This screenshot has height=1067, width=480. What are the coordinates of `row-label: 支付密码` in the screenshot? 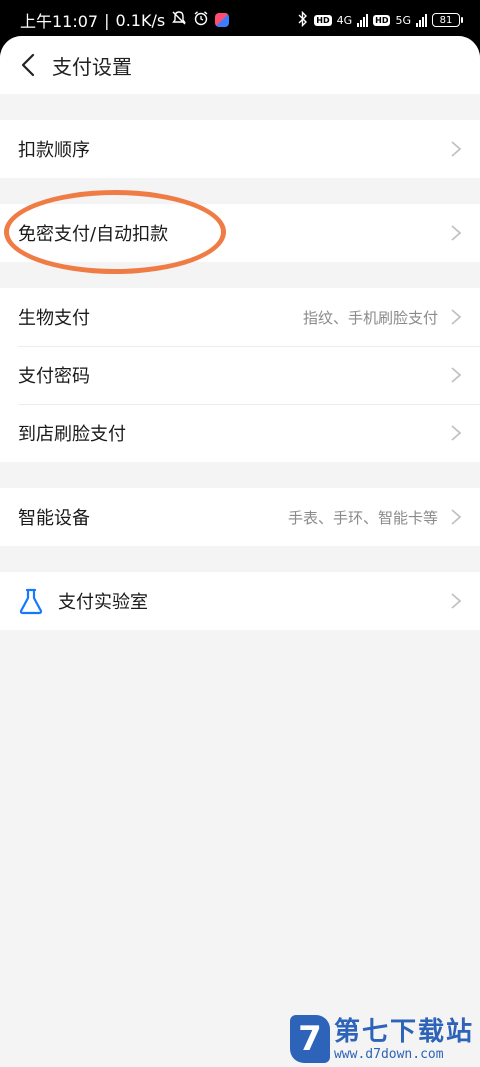 It's located at (54, 376).